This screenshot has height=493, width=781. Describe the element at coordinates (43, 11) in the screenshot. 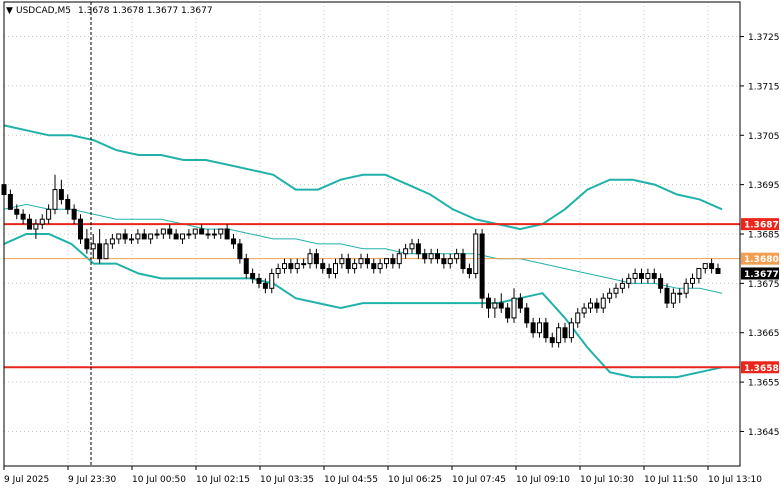

I see `symbol-label: USDCAD,M5` at that location.